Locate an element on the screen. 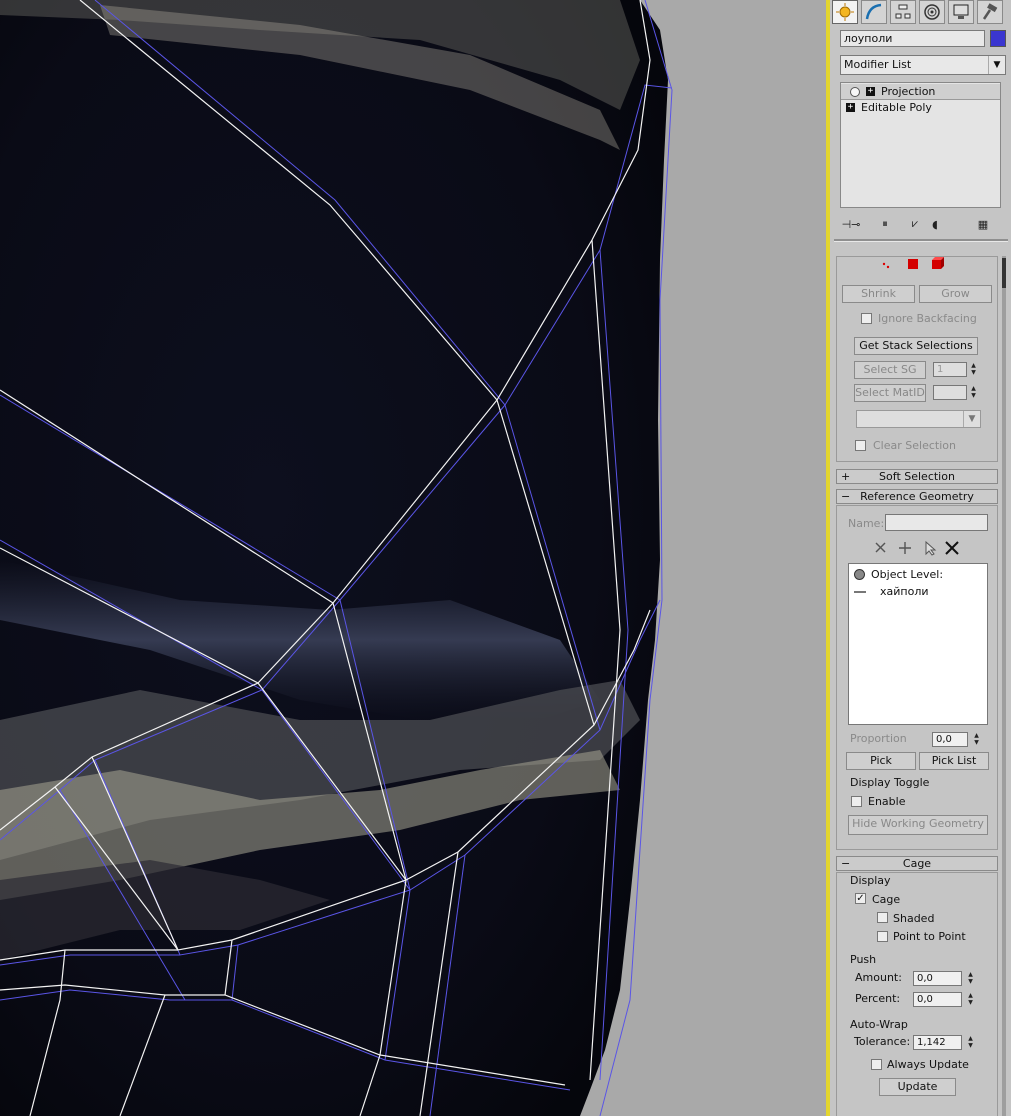  reference-object-list: Object Level: хайполи is located at coordinates (918, 644).